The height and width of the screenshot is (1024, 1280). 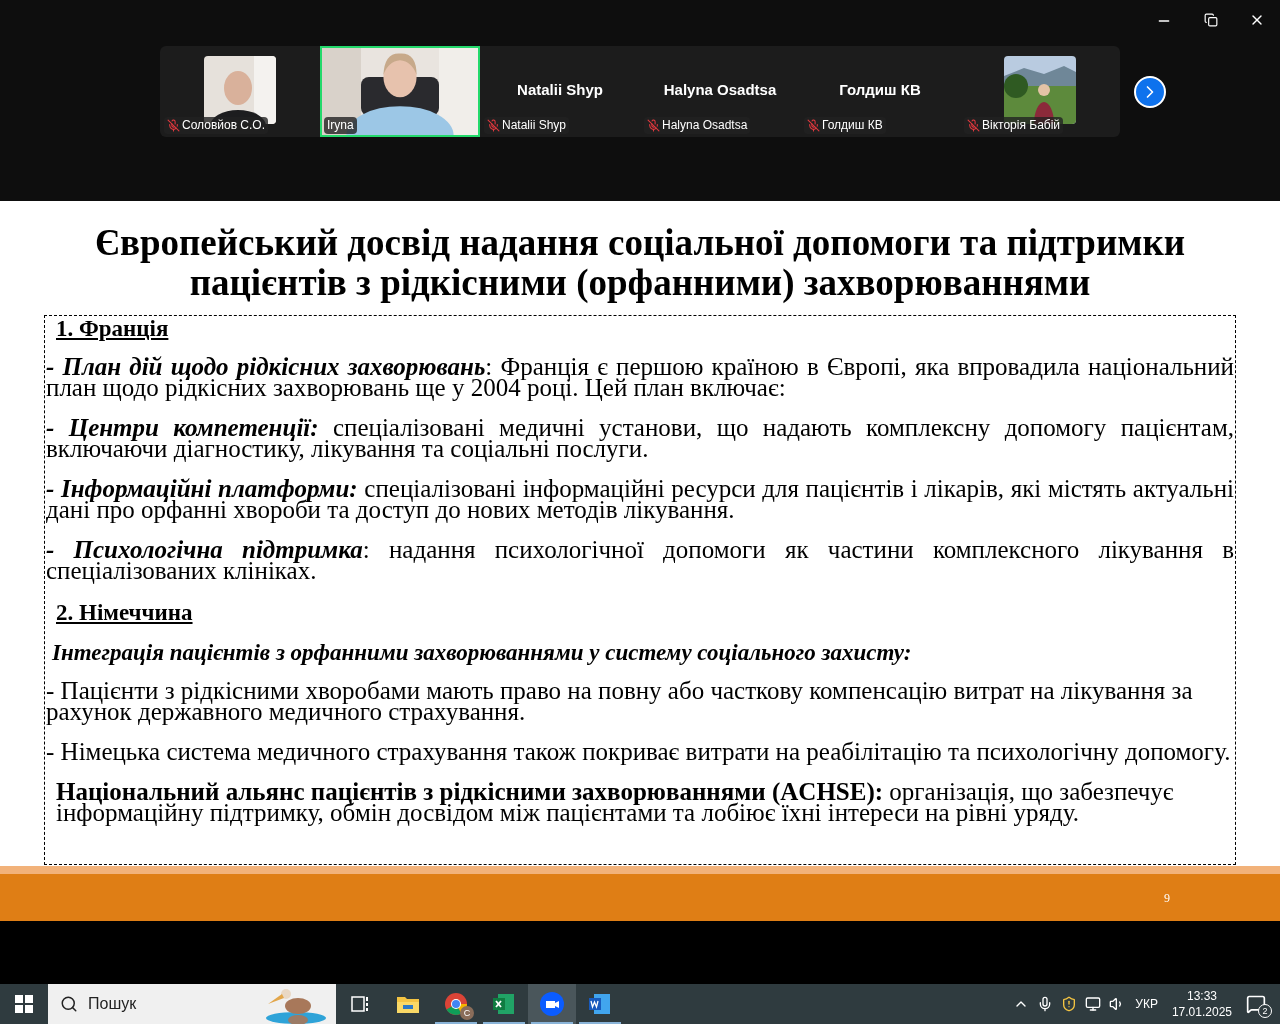 I want to click on participant-name: Natalii Shyp, so click(x=560, y=89).